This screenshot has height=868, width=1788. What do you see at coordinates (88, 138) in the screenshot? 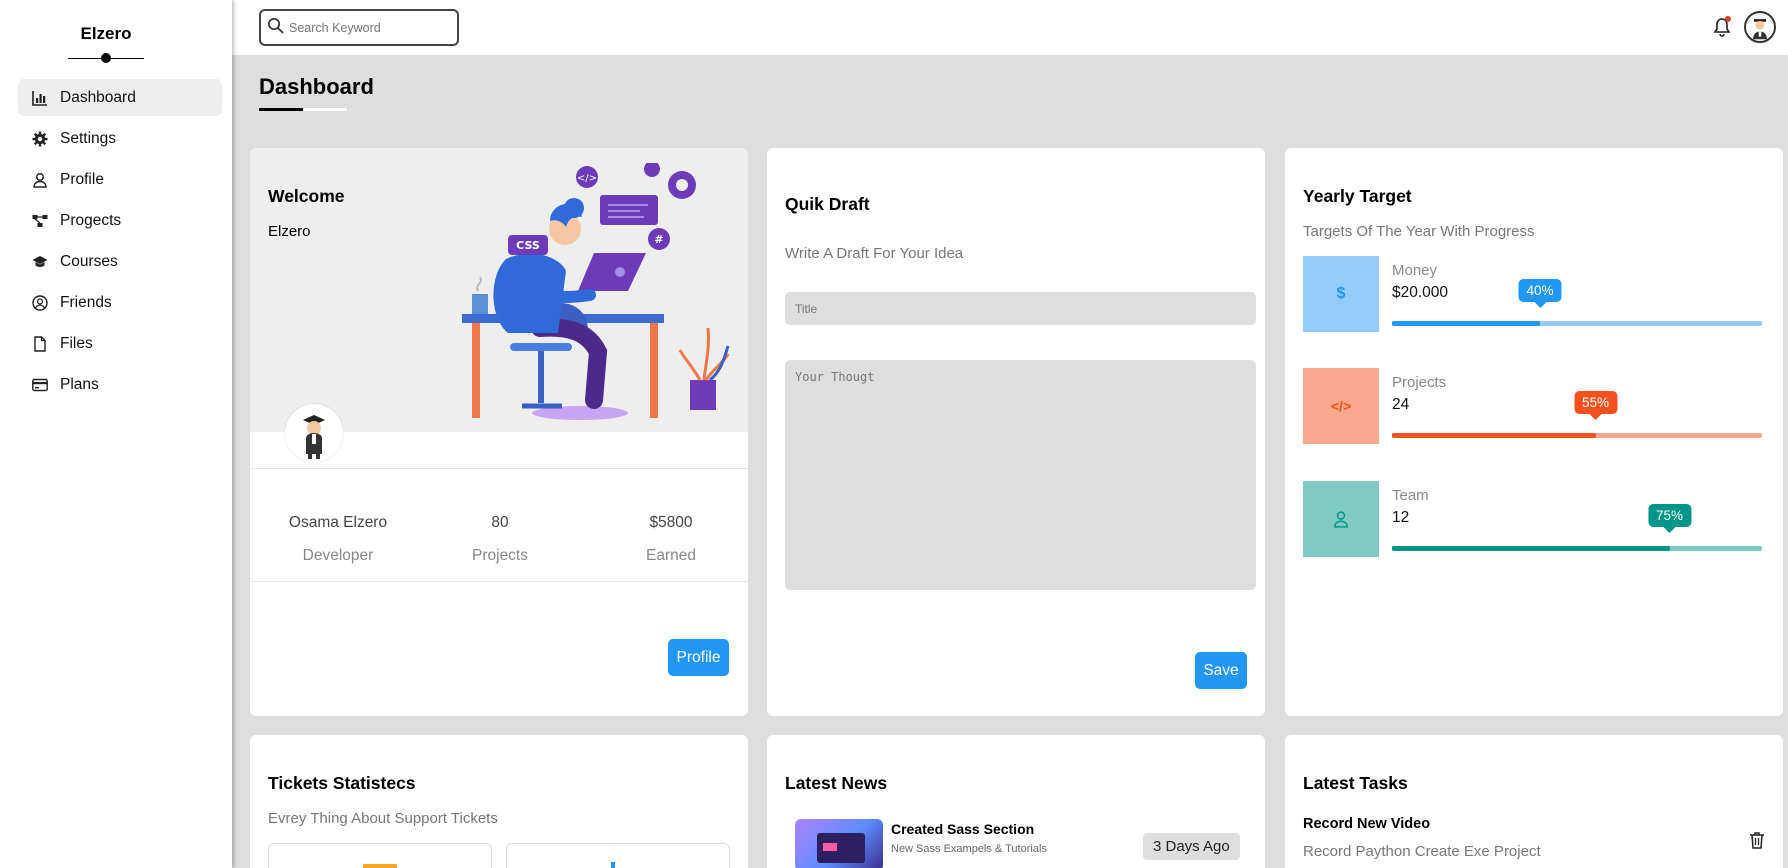
I see `sidebar-item-label: Settings` at bounding box center [88, 138].